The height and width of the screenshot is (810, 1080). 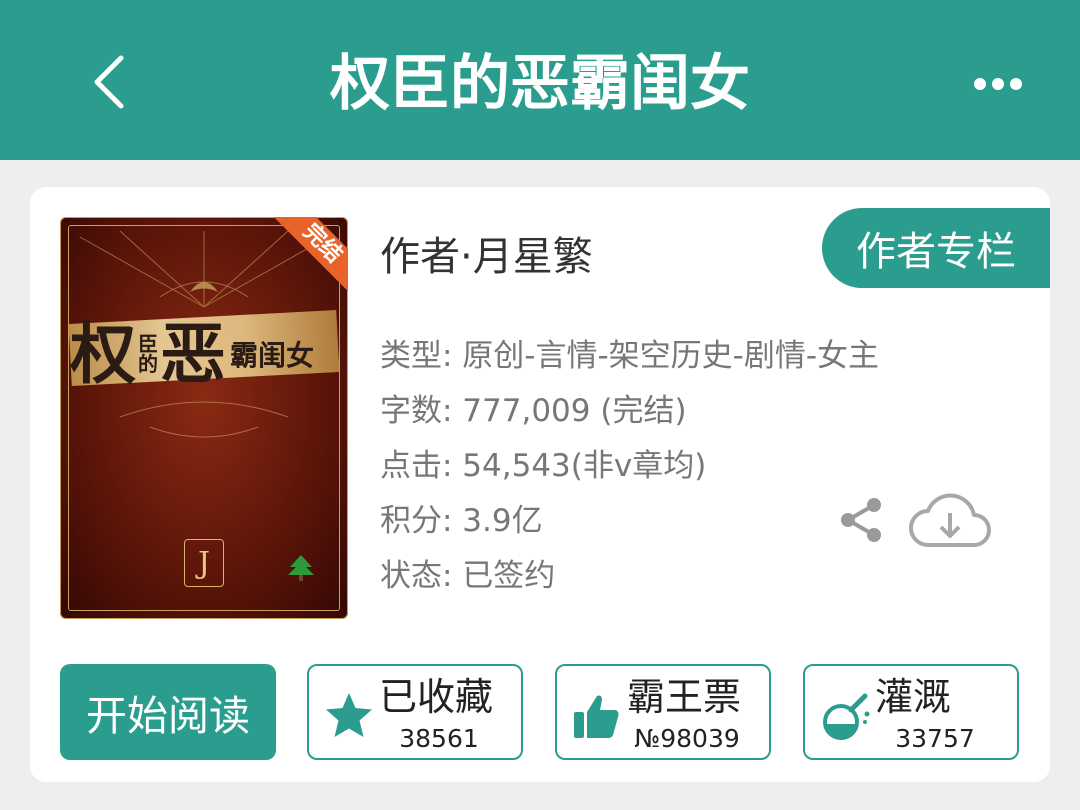 I want to click on page-title: 权臣的恶霸闺女, so click(x=540, y=84).